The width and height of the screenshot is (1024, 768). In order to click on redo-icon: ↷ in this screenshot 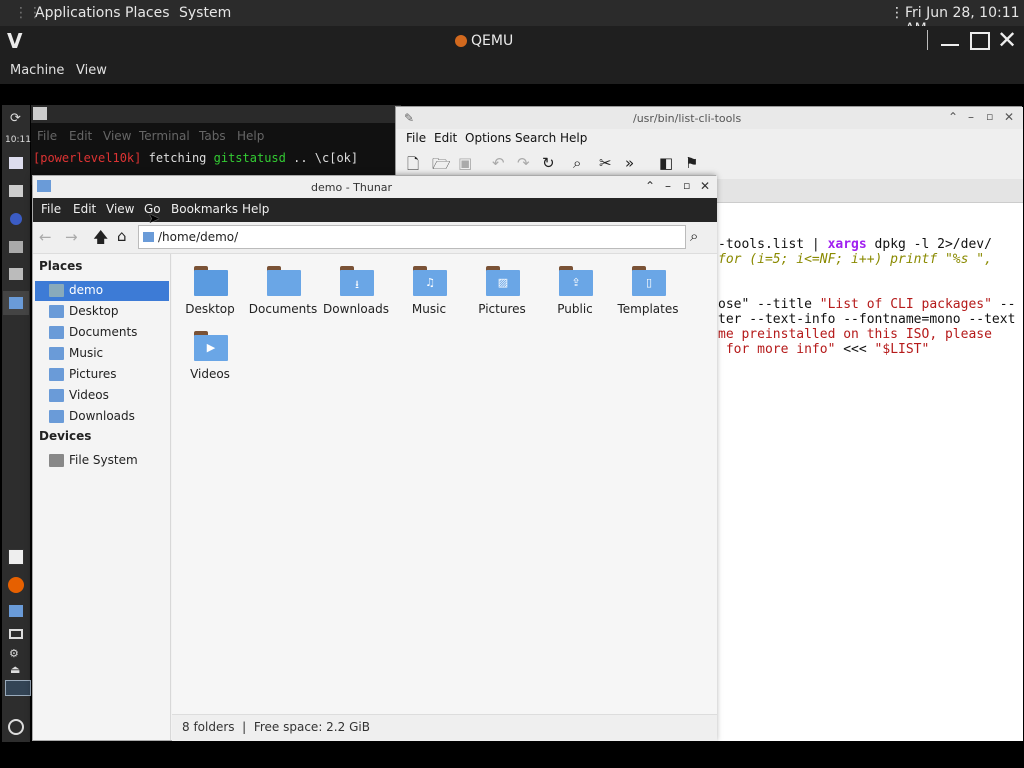, I will do `click(523, 163)`.